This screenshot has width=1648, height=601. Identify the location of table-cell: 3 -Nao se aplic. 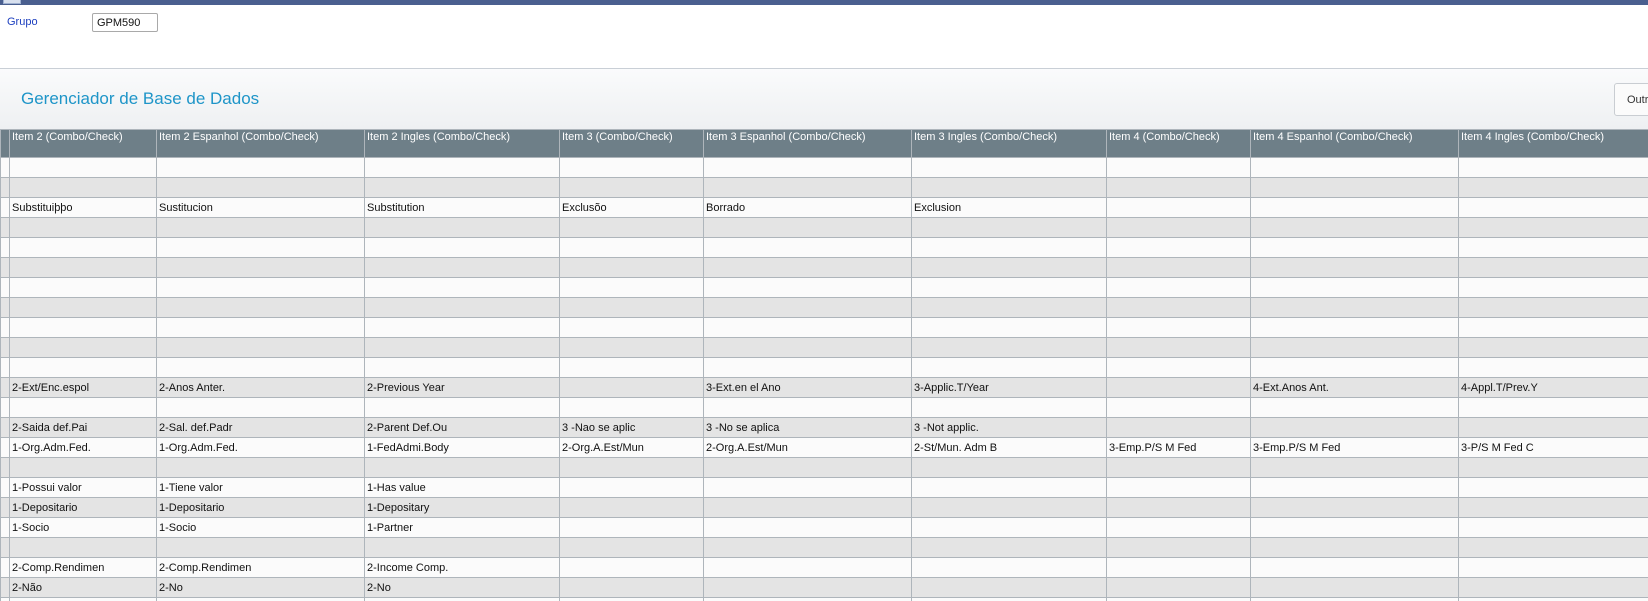
(631, 427).